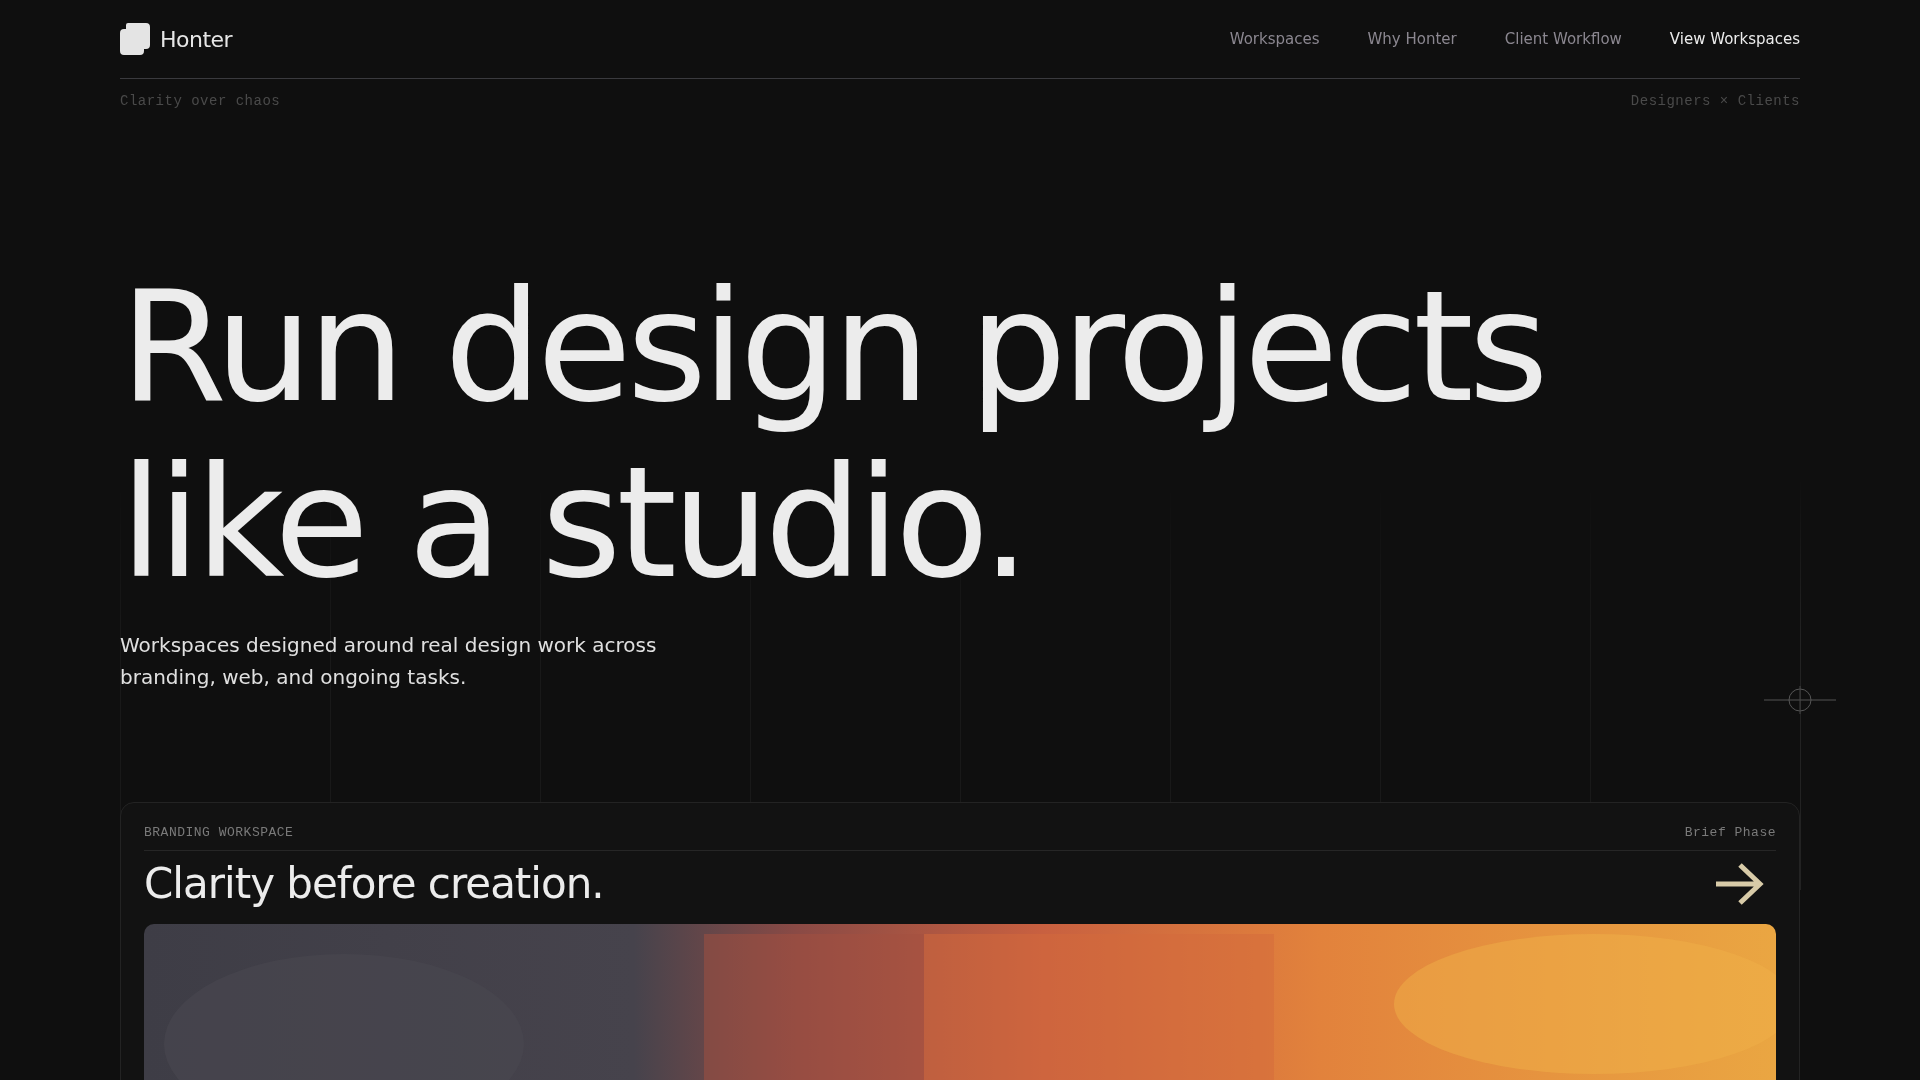 This screenshot has width=1920, height=1080. I want to click on crosshair-icon, so click(1800, 700).